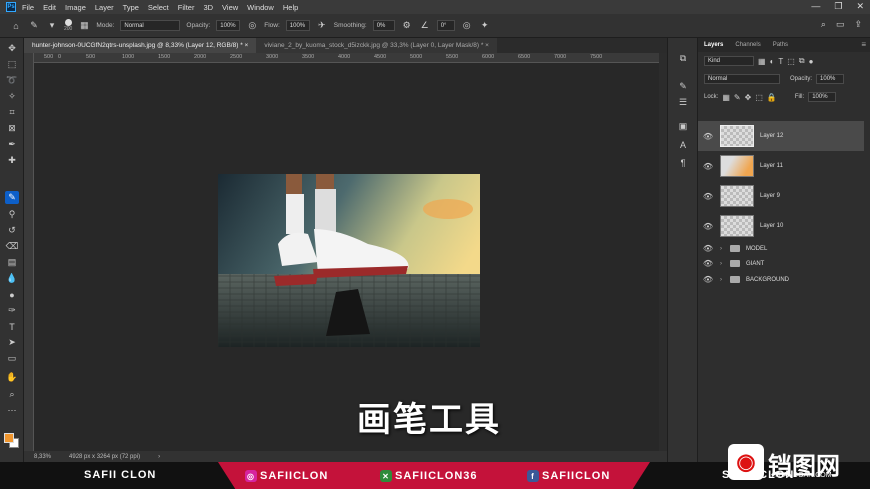 The image size is (870, 489). I want to click on document-image, so click(349, 260).